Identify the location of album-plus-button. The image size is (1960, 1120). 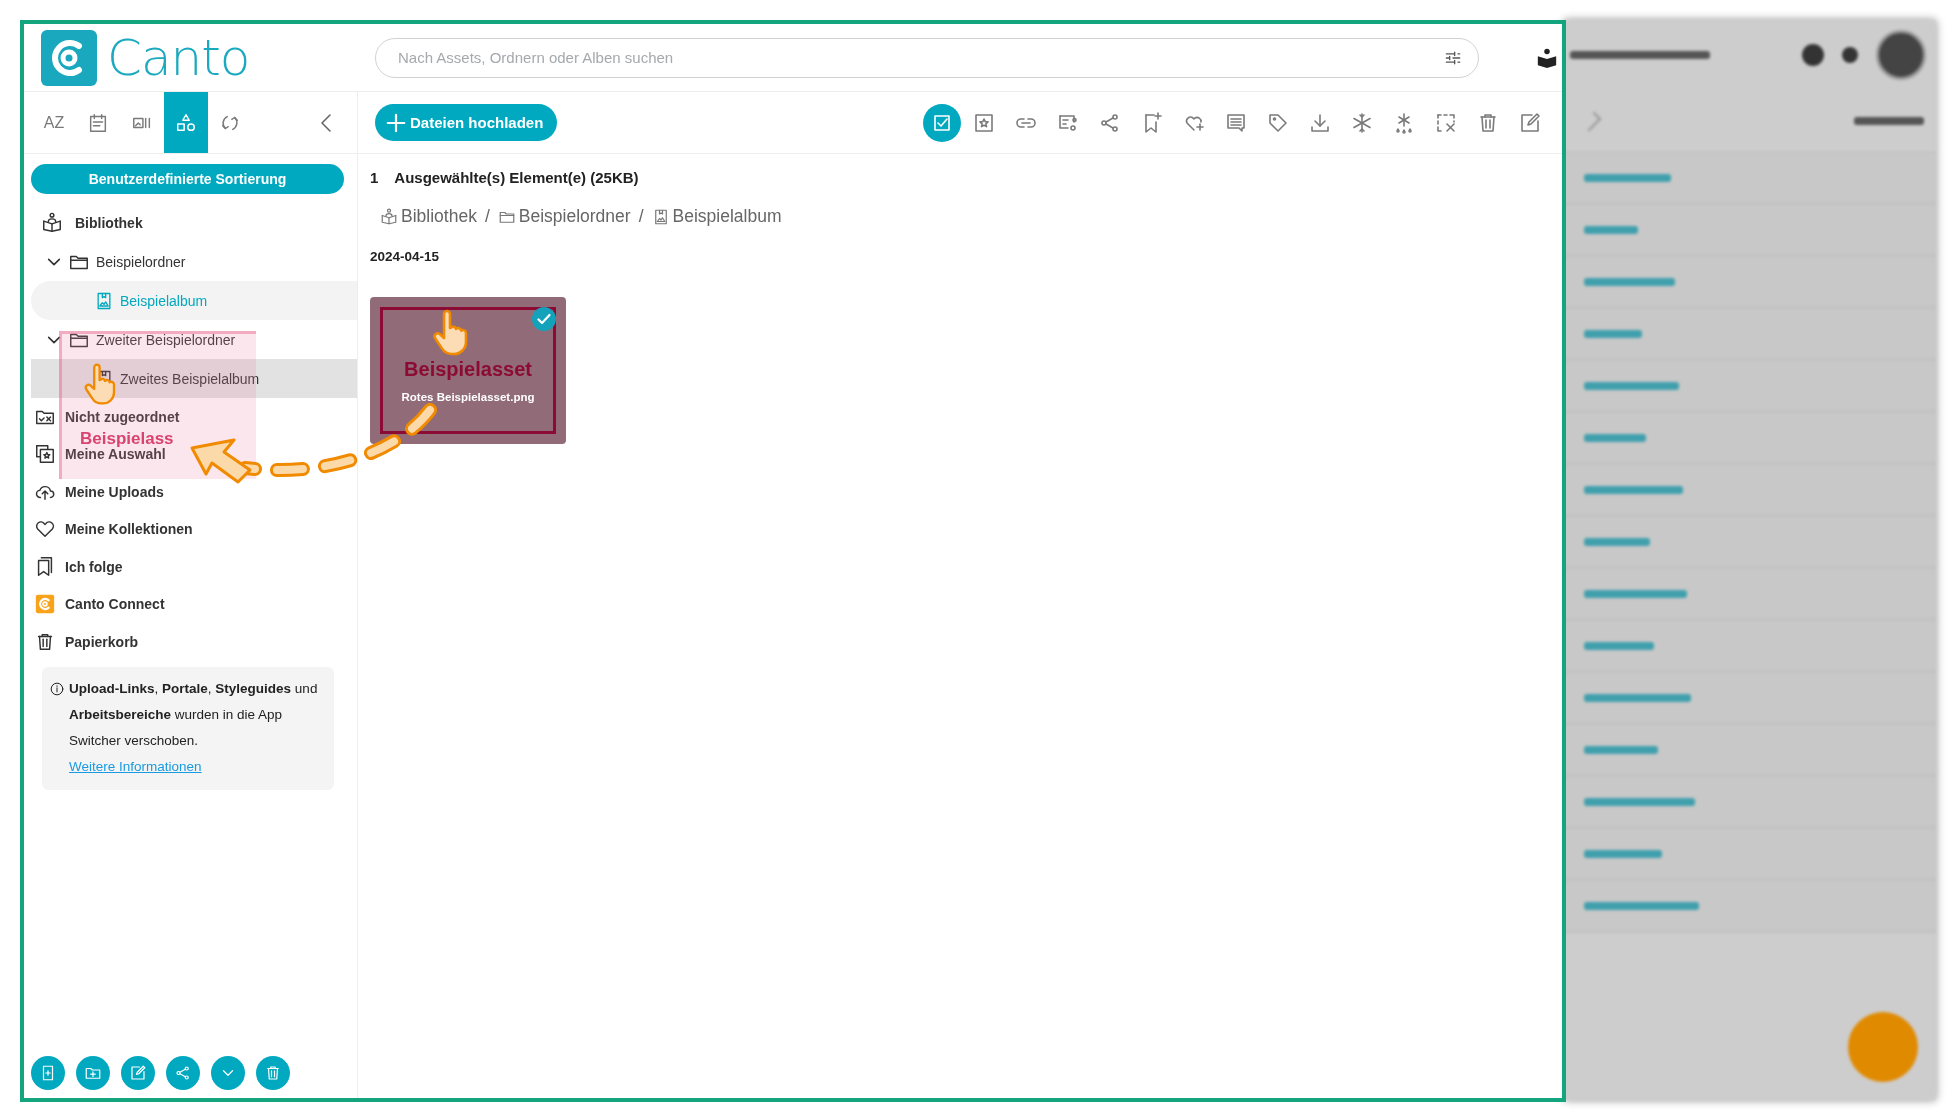
(48, 1073).